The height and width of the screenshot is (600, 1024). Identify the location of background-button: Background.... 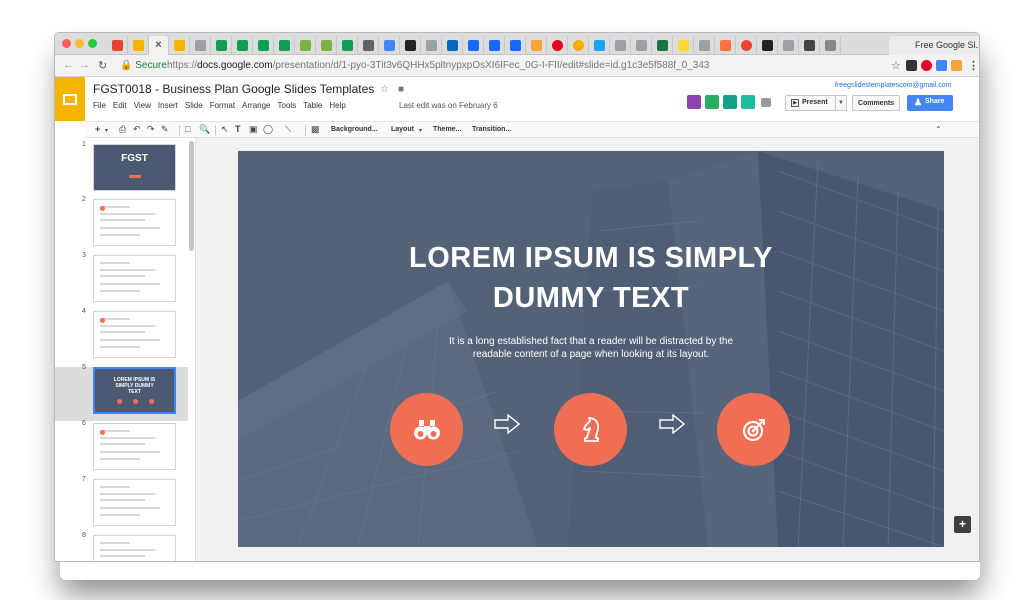
(354, 129).